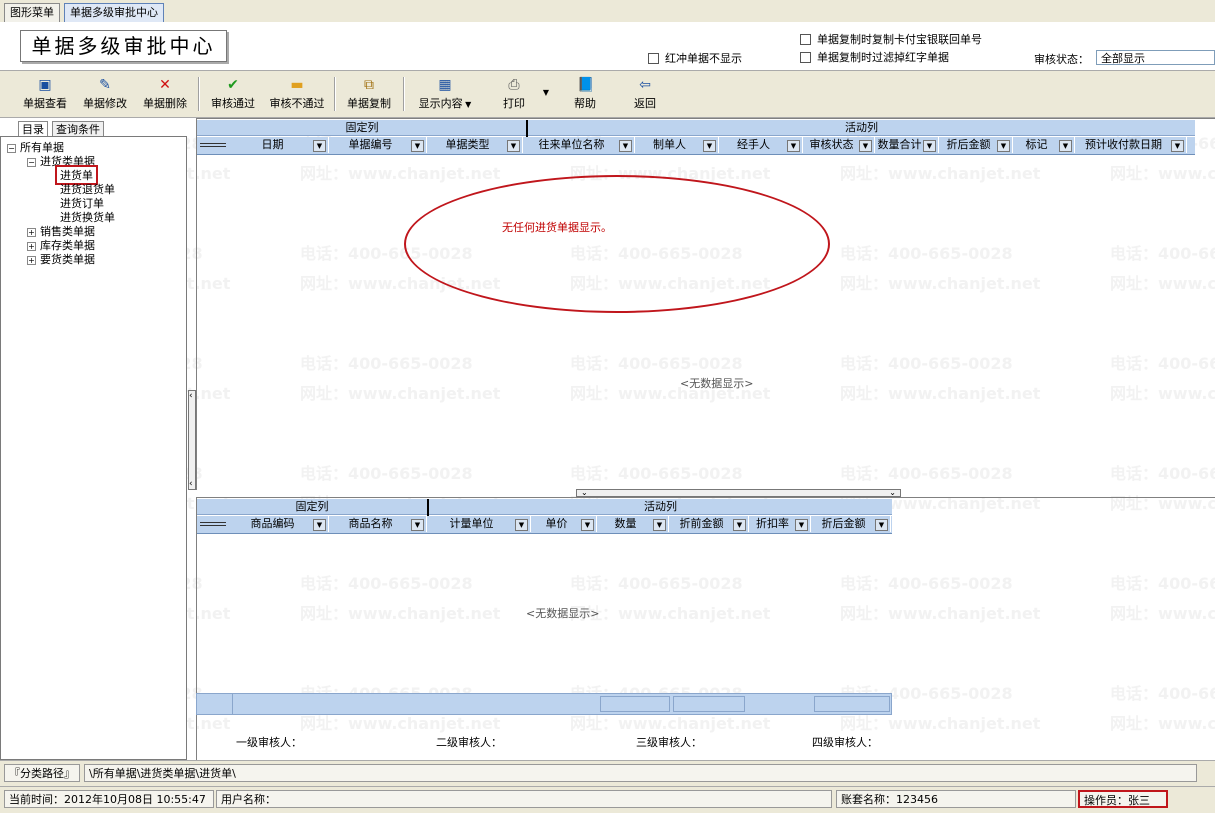 Image resolution: width=1215 pixels, height=813 pixels. I want to click on edit-document-button: ✎ 单据修改, so click(105, 95).